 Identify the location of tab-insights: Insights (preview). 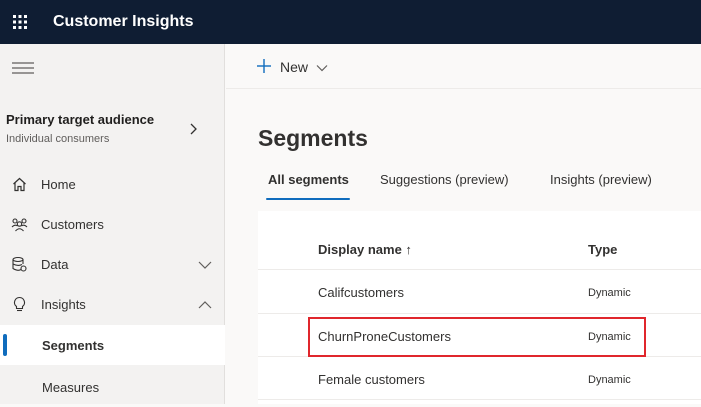
(601, 187).